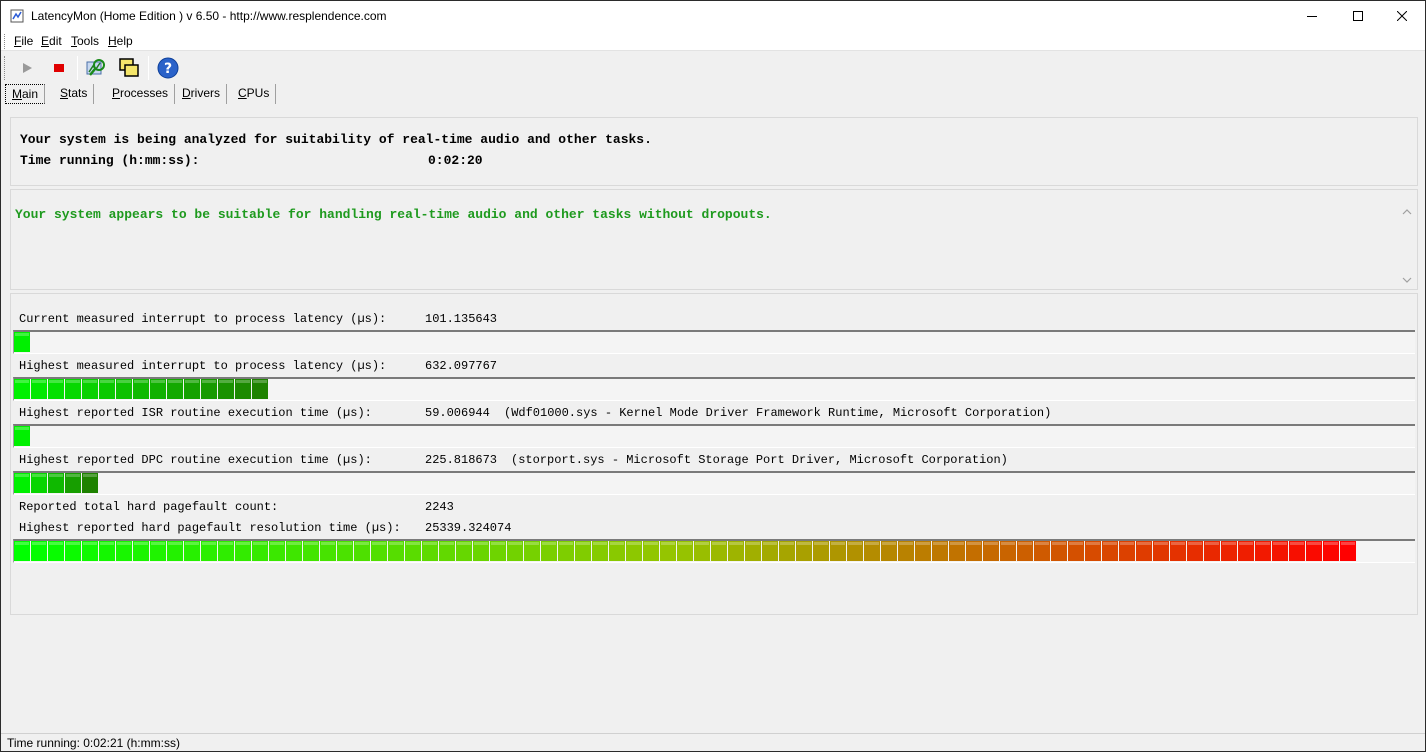  Describe the element at coordinates (457, 413) in the screenshot. I see `isr-value: 59.006944` at that location.